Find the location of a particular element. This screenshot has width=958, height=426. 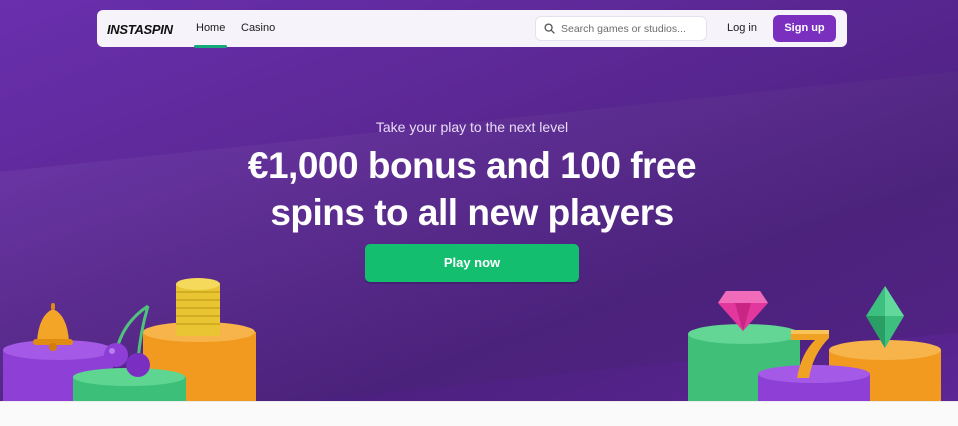

play-now-button: Play now is located at coordinates (472, 263).